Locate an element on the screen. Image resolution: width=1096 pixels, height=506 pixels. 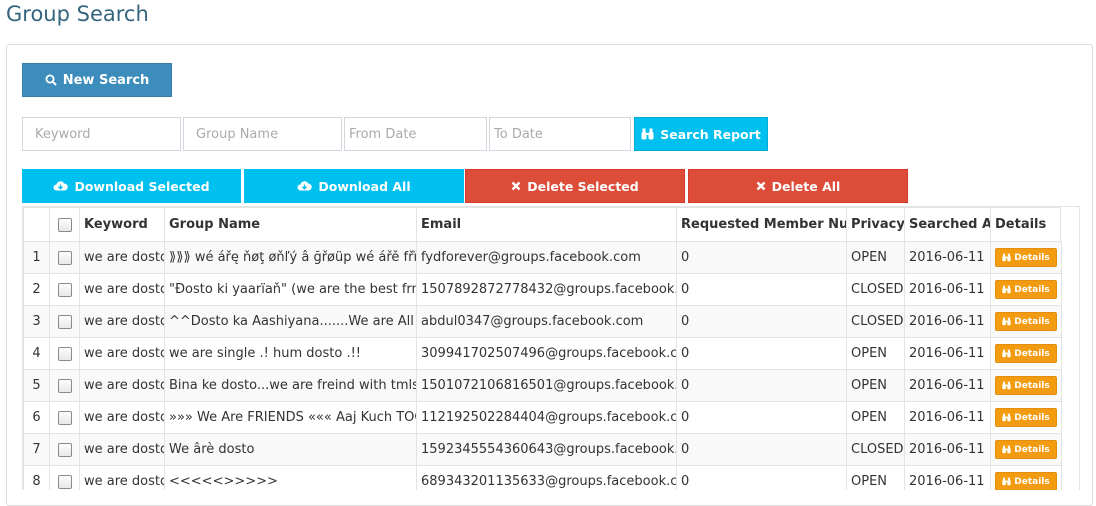
requested-member-header: Requested Member Number is located at coordinates (761, 224).